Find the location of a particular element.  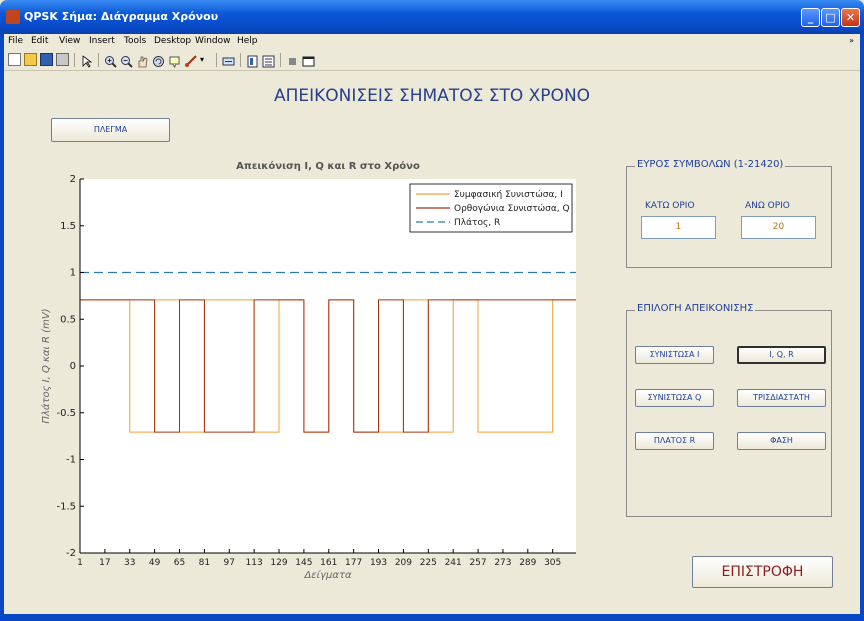

upper-limit-label: ΑΝΩ ΟΡΙΟ is located at coordinates (767, 206).